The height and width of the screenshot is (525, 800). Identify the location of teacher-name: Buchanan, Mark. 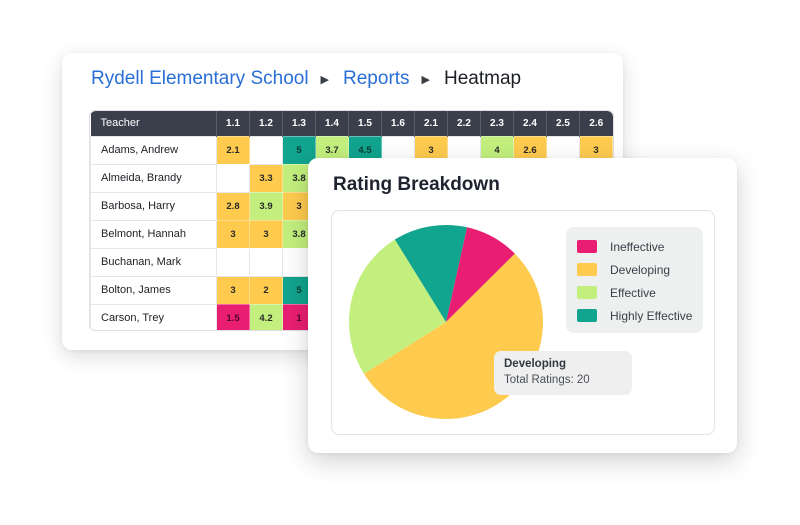
(153, 262).